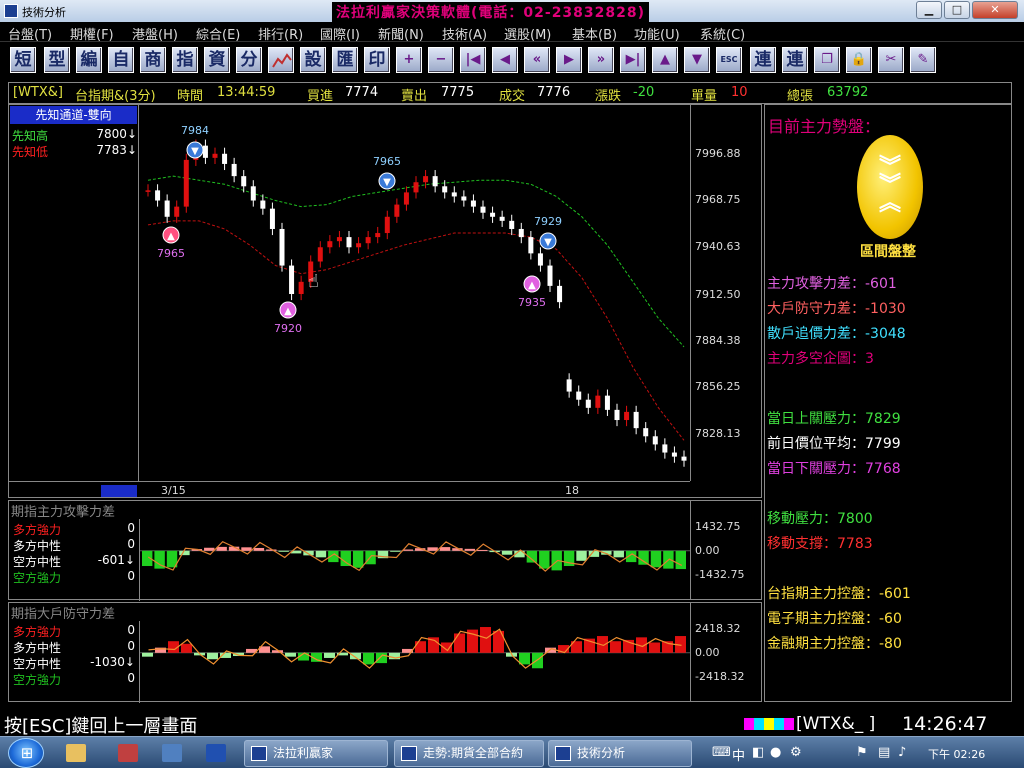 The image size is (1024, 768). Describe the element at coordinates (957, 10) in the screenshot. I see `maximize-button: □` at that location.